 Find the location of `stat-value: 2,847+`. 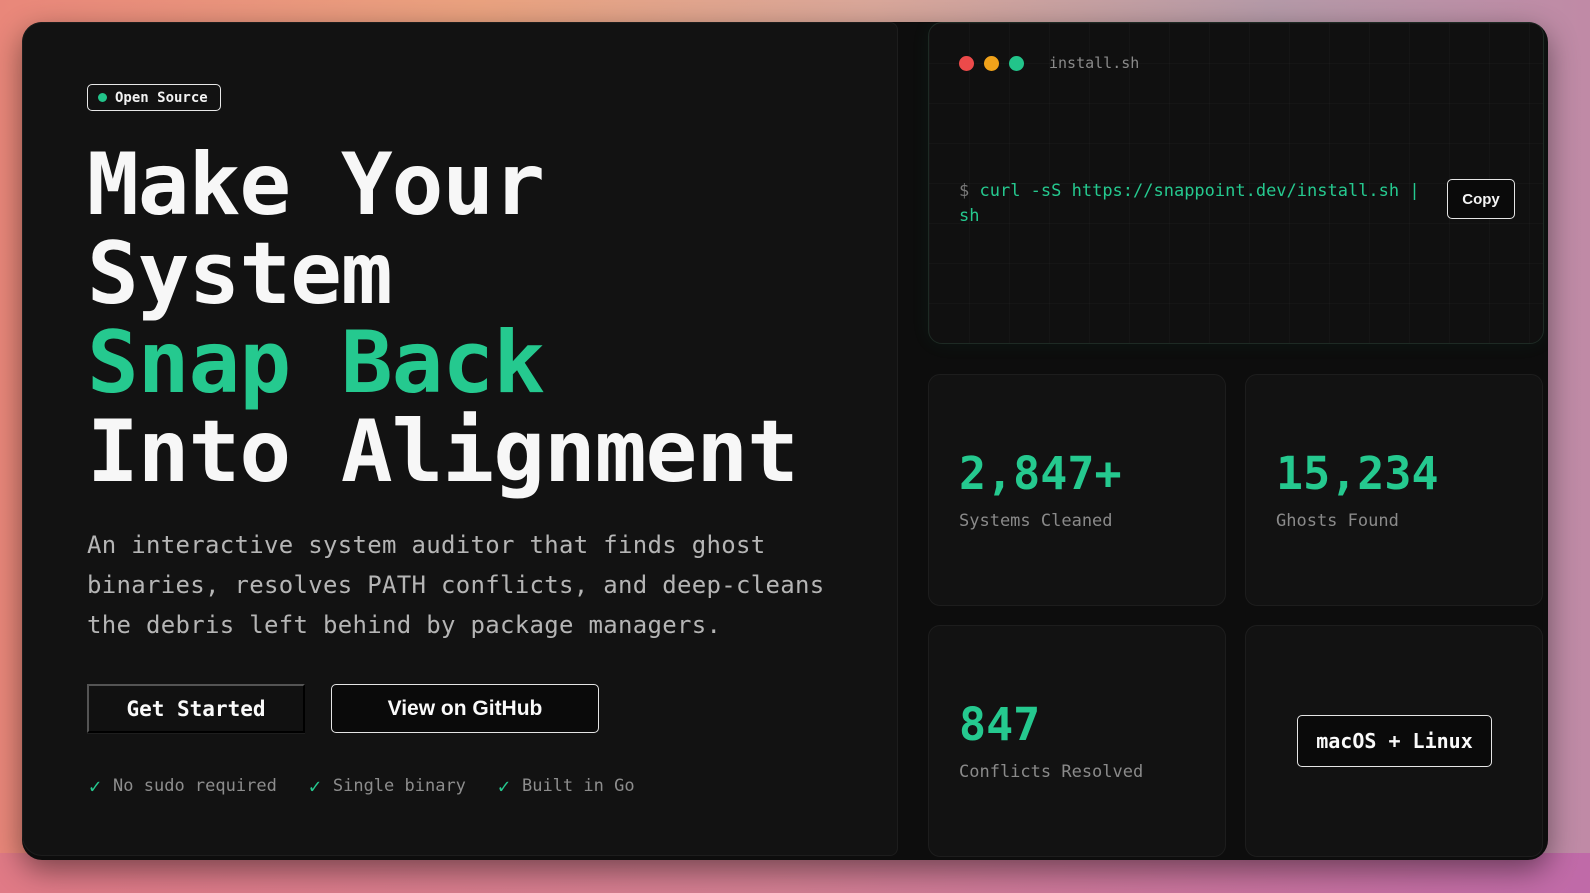

stat-value: 2,847+ is located at coordinates (1040, 473).